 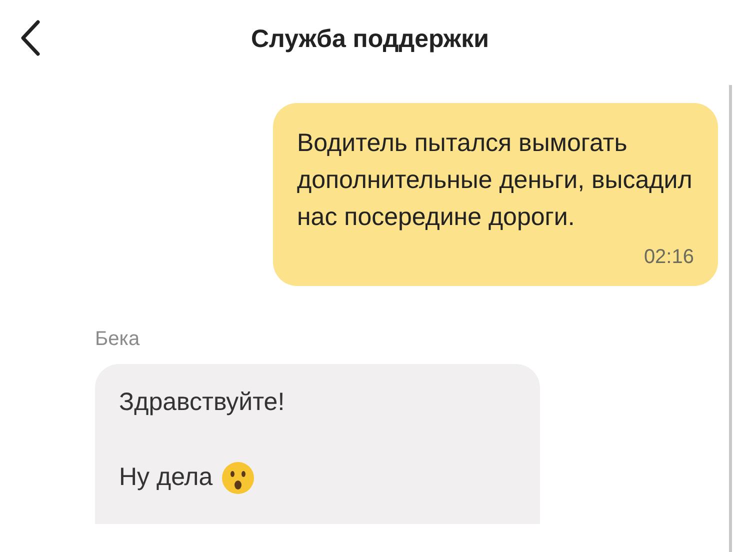 I want to click on sender-name: Бека, so click(x=117, y=339).